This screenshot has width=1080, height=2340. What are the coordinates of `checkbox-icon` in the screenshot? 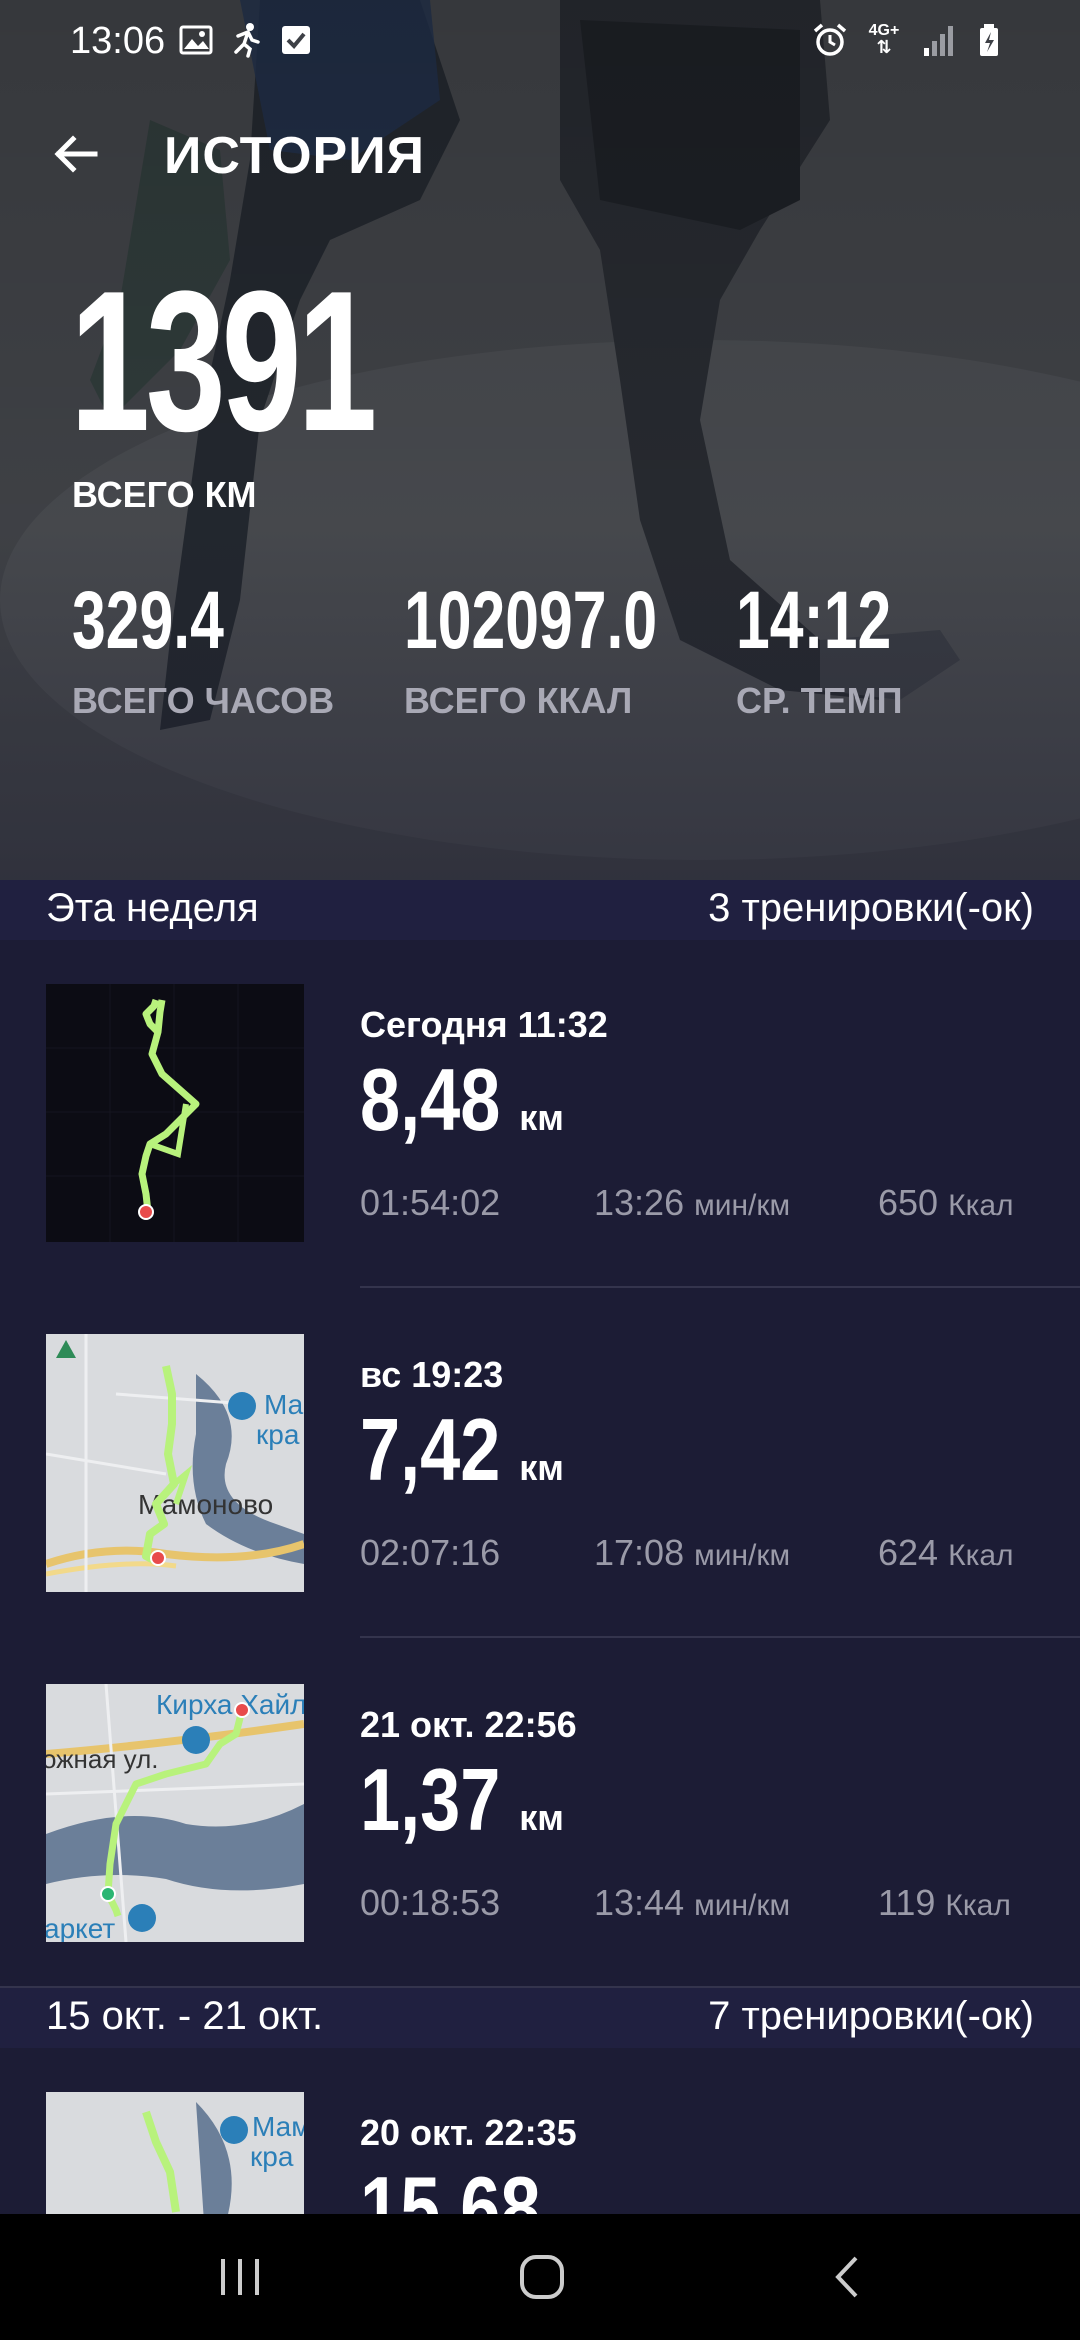 It's located at (296, 40).